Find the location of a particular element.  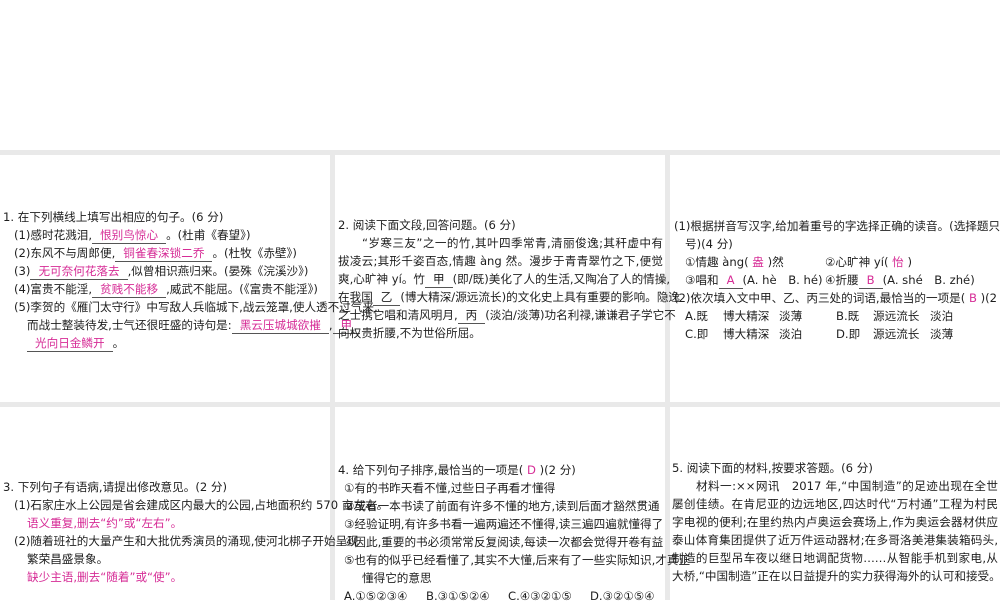

text-line: (5)李贺的《雁门太守行》中写敌人兵临城下,战云笼罩,使人透不过气来, is located at coordinates (190, 307).